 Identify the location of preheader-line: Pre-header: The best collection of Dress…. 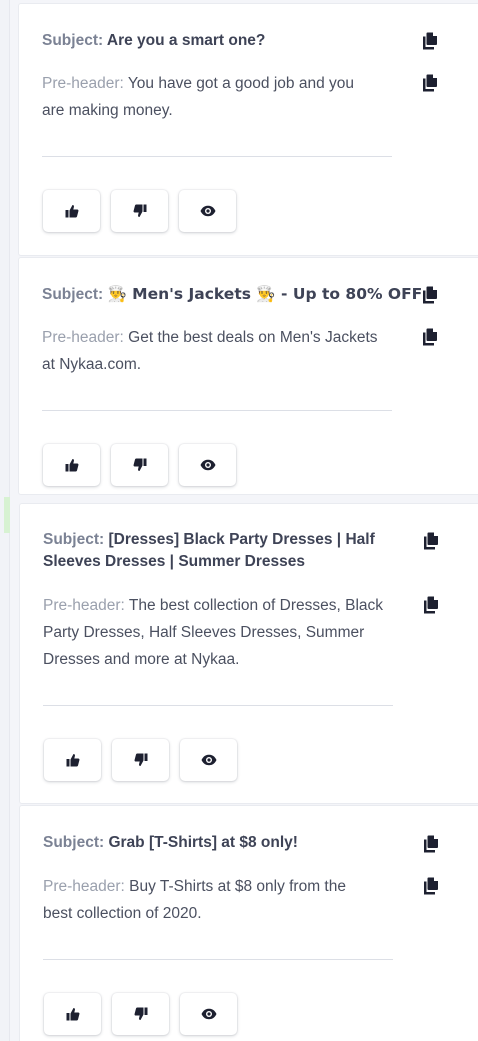
(213, 605).